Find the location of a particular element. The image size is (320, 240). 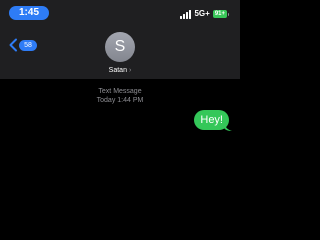

contact-name: Satan is located at coordinates (117, 70).